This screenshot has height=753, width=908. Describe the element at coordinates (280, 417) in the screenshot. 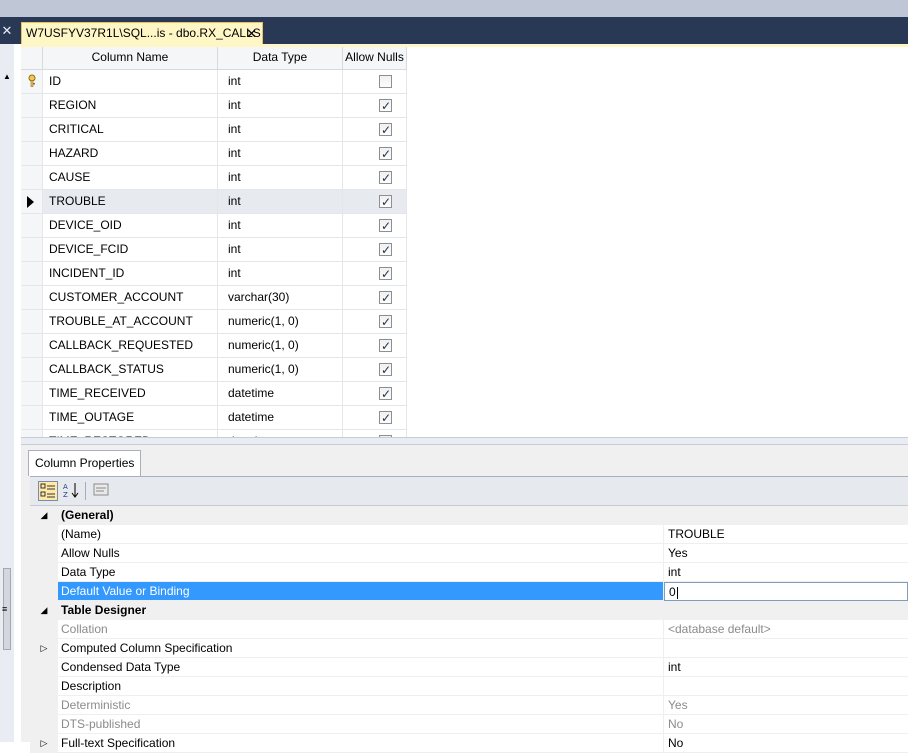

I see `data-type-cell: datetime` at that location.